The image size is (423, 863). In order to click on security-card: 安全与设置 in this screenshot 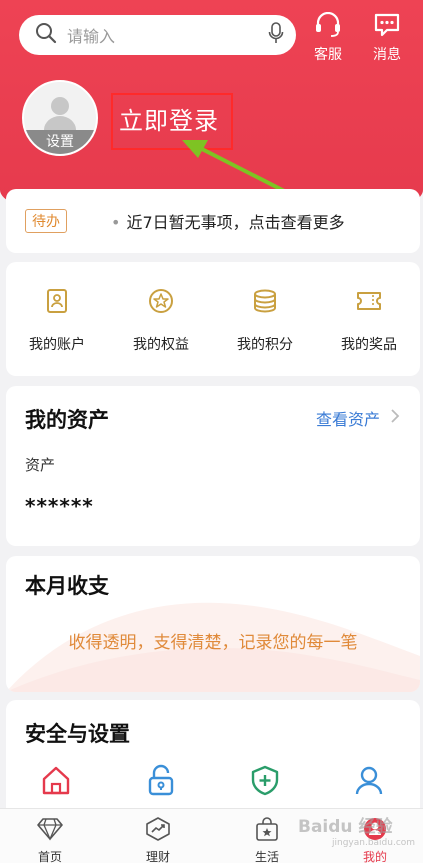, I will do `click(213, 760)`.